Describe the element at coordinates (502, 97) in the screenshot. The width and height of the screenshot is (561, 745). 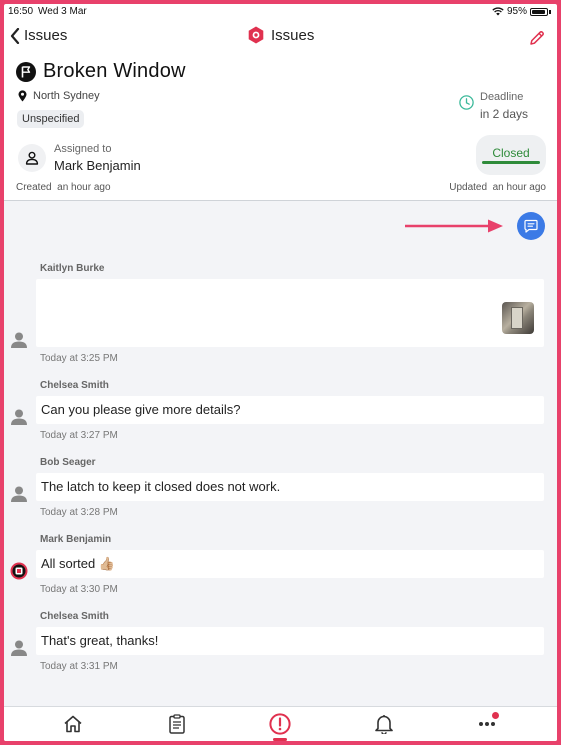
I see `deadline-label: Deadline` at that location.